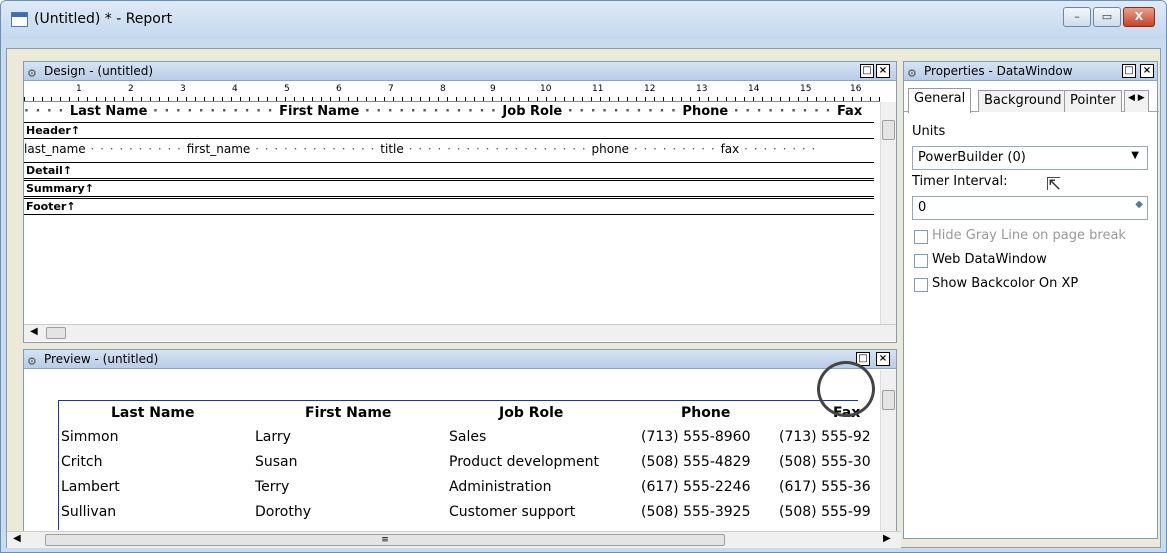 The width and height of the screenshot is (1167, 553). Describe the element at coordinates (650, 89) in the screenshot. I see `ruler-label: 12` at that location.